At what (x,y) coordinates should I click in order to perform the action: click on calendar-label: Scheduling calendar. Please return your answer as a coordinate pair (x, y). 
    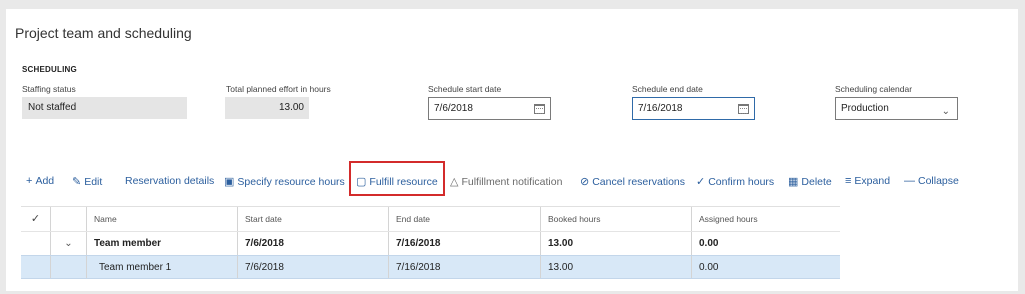
    Looking at the image, I should click on (874, 89).